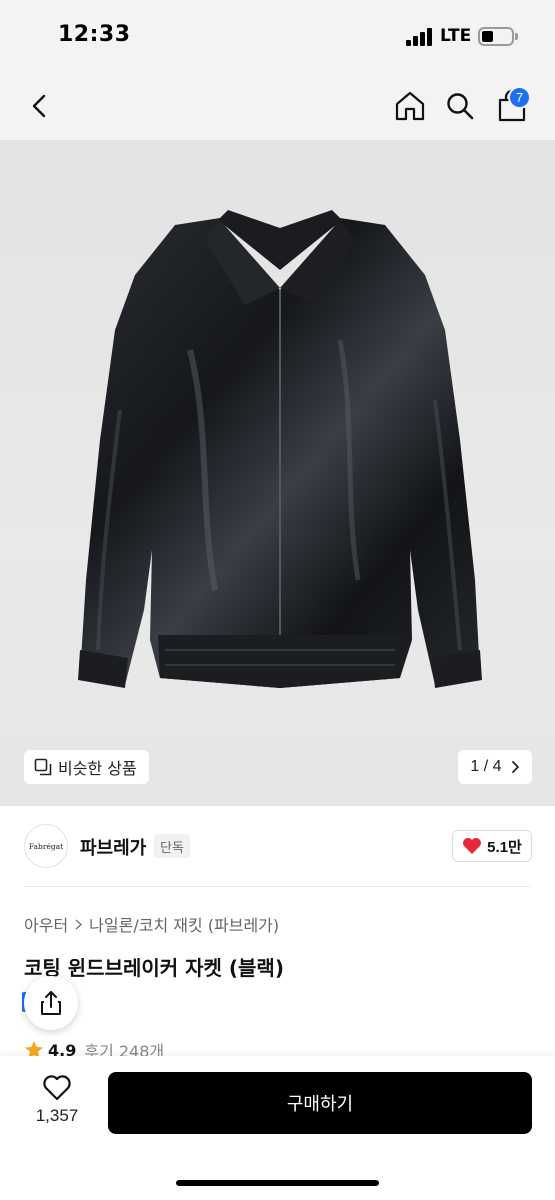 Image resolution: width=555 pixels, height=1200 pixels. What do you see at coordinates (456, 36) in the screenshot?
I see `network-label: LTE` at bounding box center [456, 36].